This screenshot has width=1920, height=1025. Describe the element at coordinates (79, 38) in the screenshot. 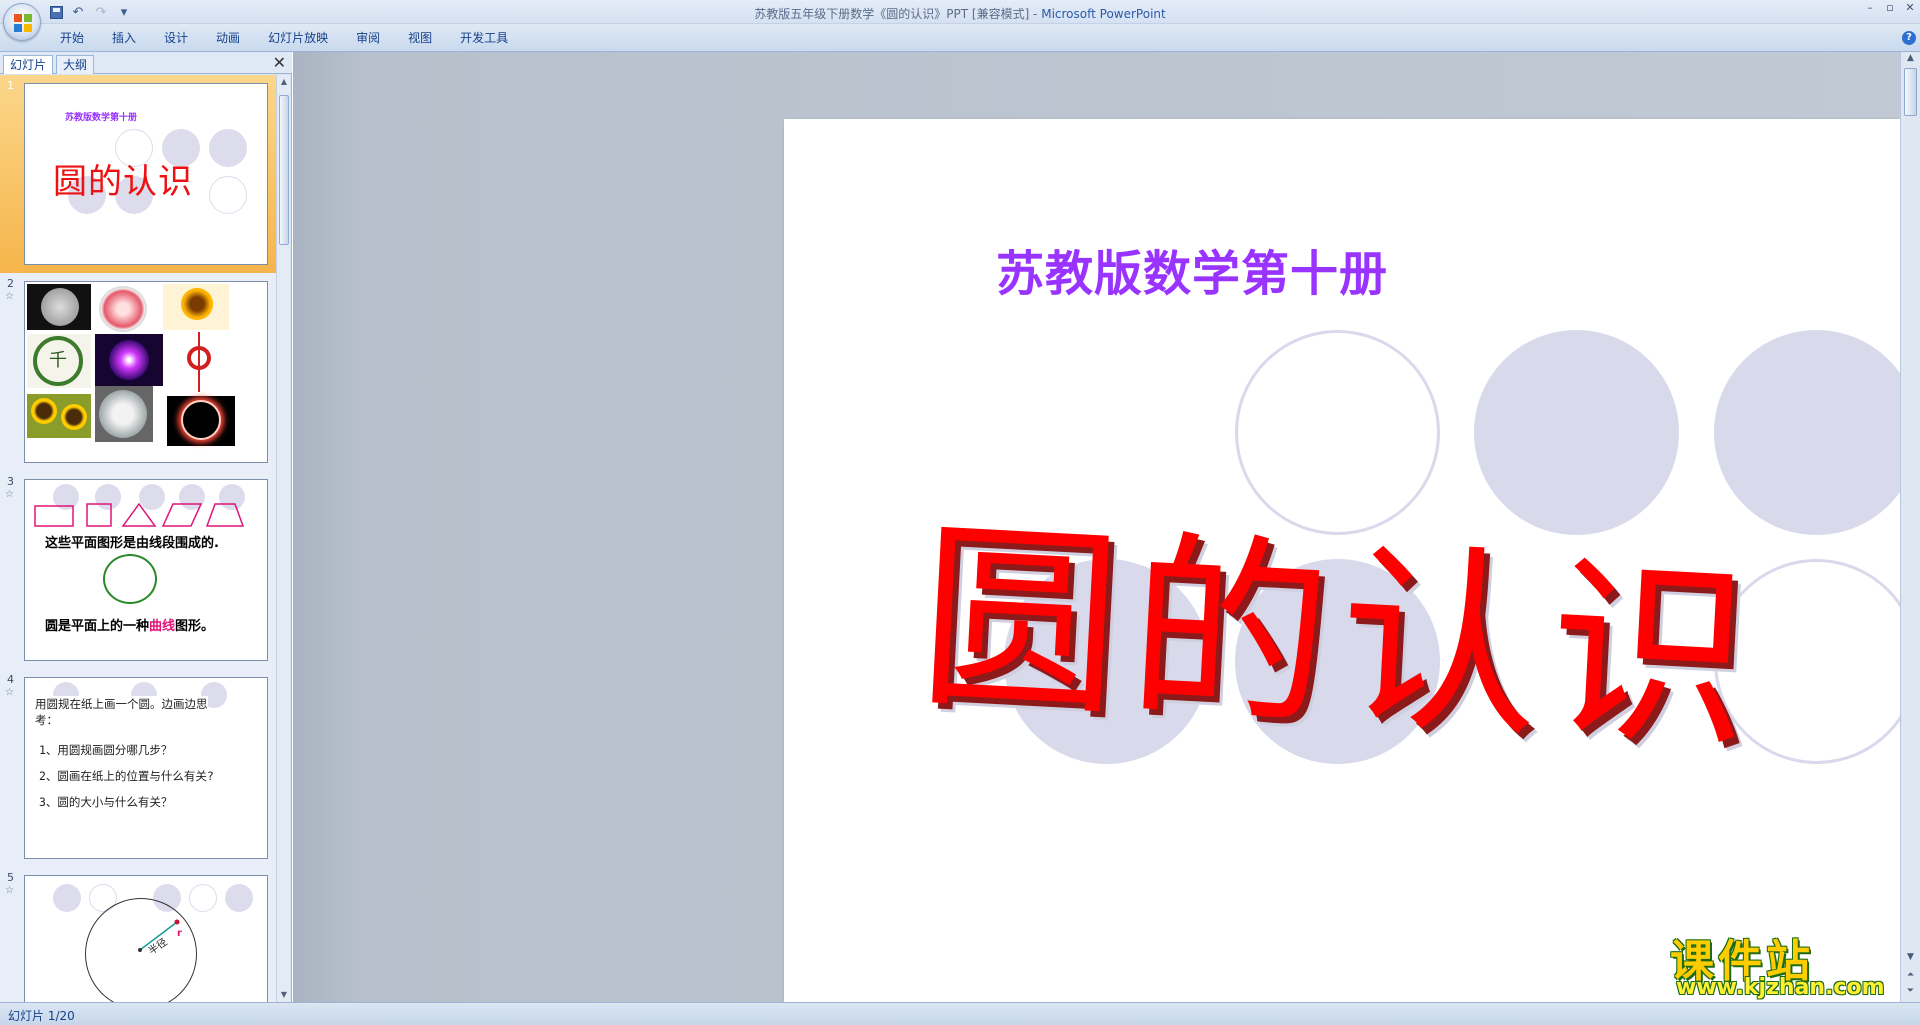

I see `tab-home: 开始` at that location.